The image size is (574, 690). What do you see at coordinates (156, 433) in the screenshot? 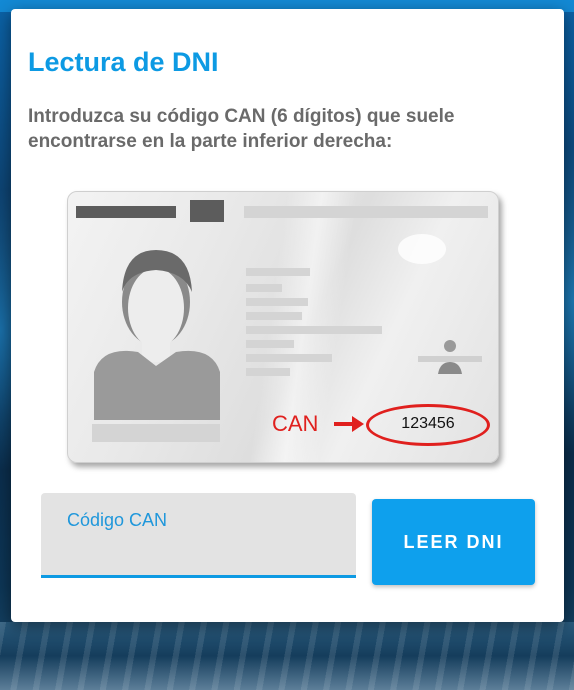
I see `card-signature-line` at bounding box center [156, 433].